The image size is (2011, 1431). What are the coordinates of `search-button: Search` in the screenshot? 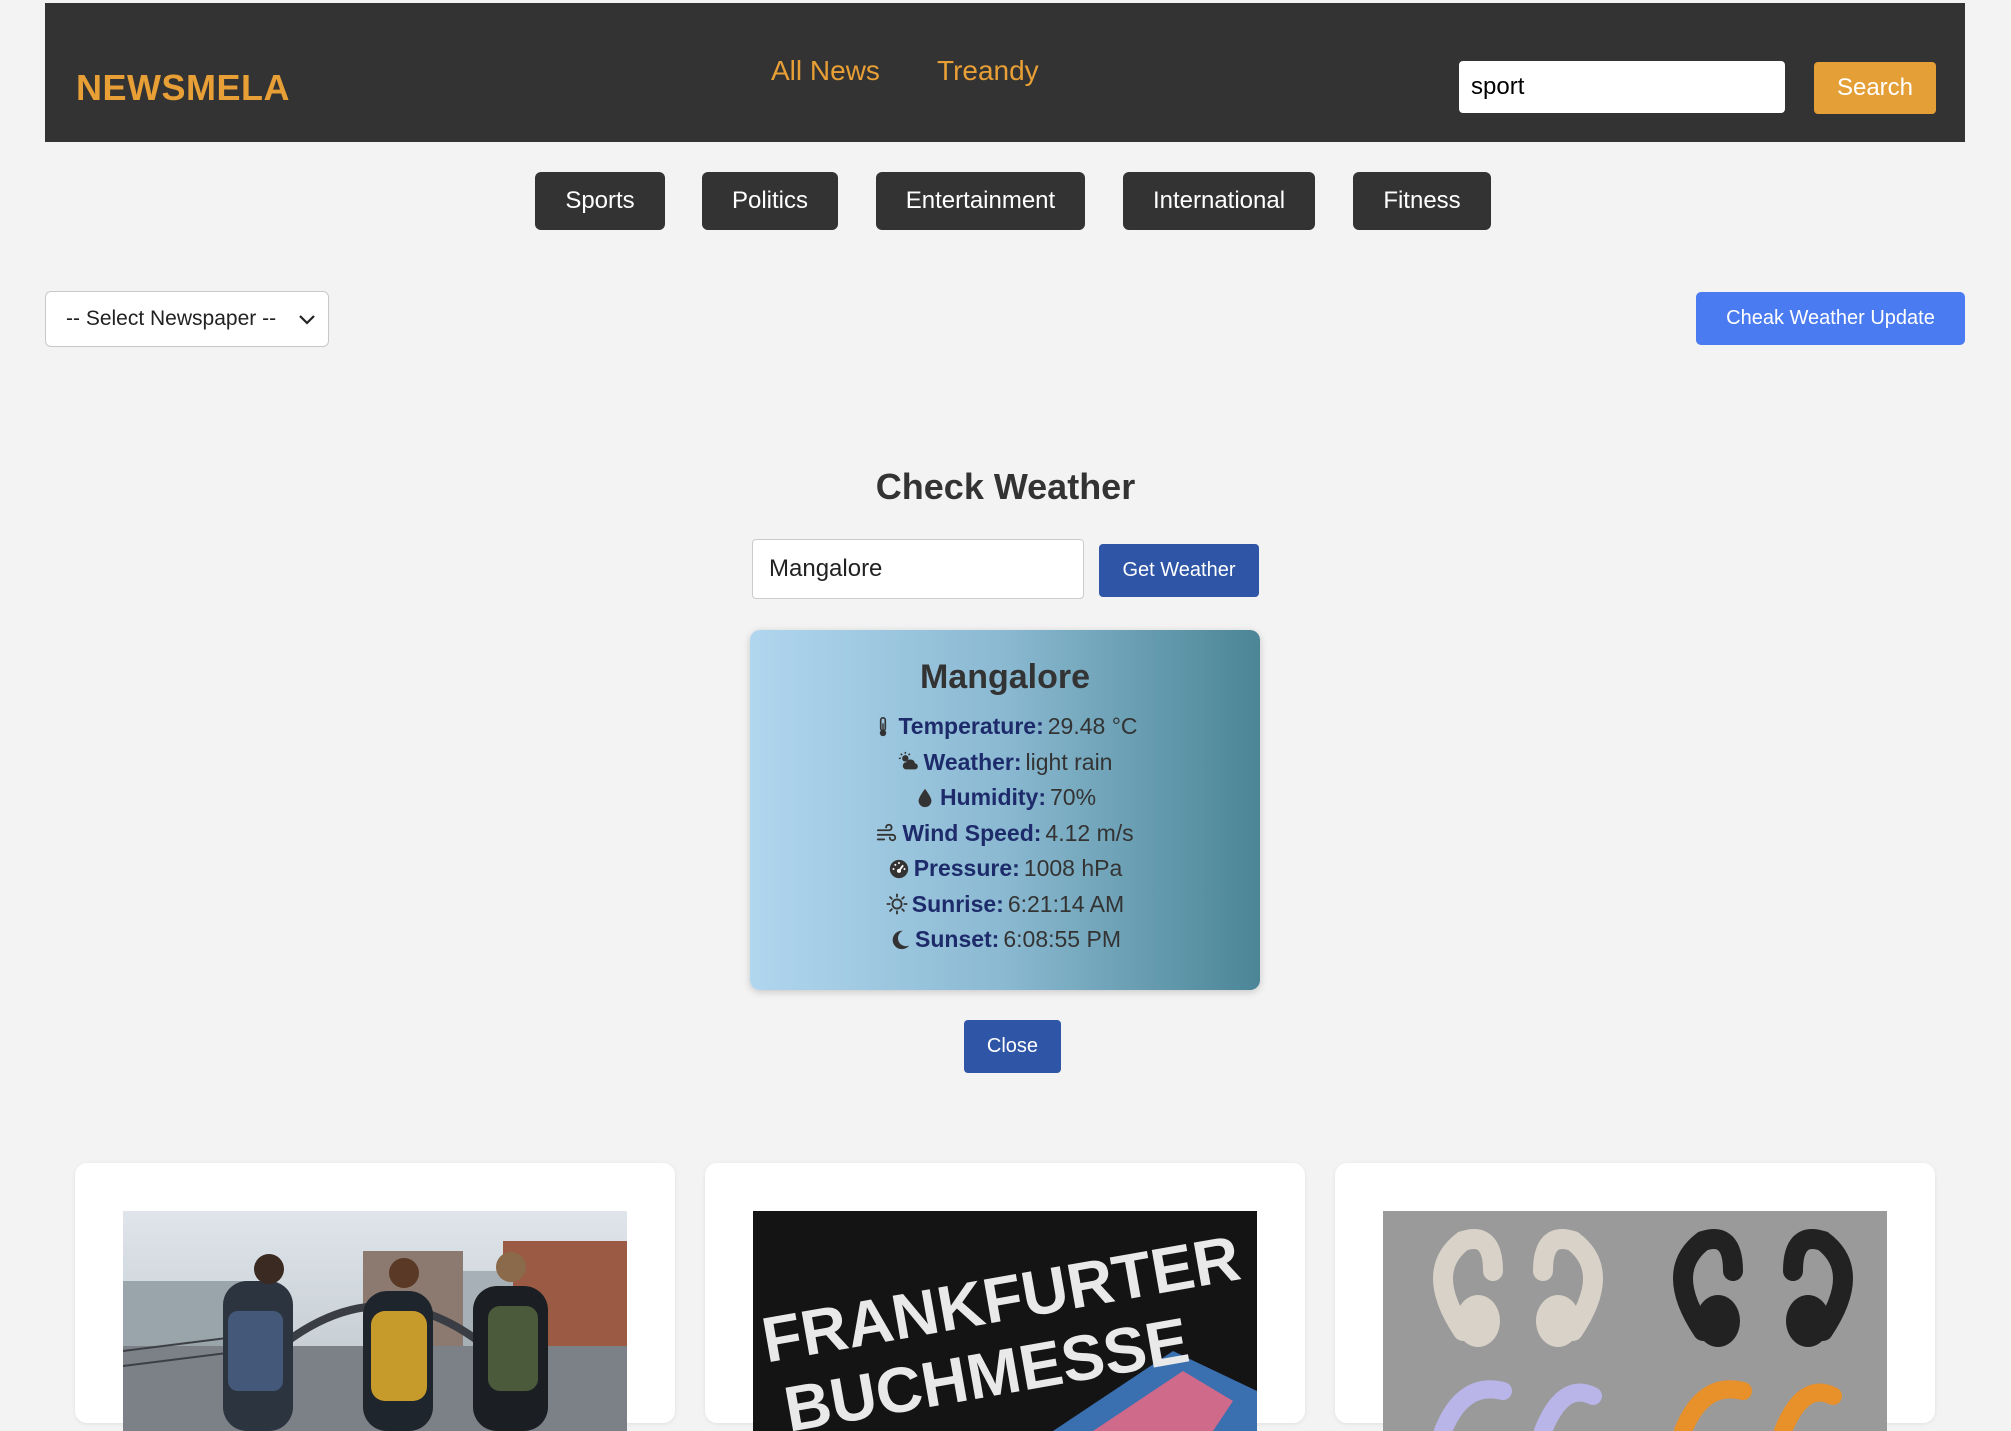 It's located at (1875, 88).